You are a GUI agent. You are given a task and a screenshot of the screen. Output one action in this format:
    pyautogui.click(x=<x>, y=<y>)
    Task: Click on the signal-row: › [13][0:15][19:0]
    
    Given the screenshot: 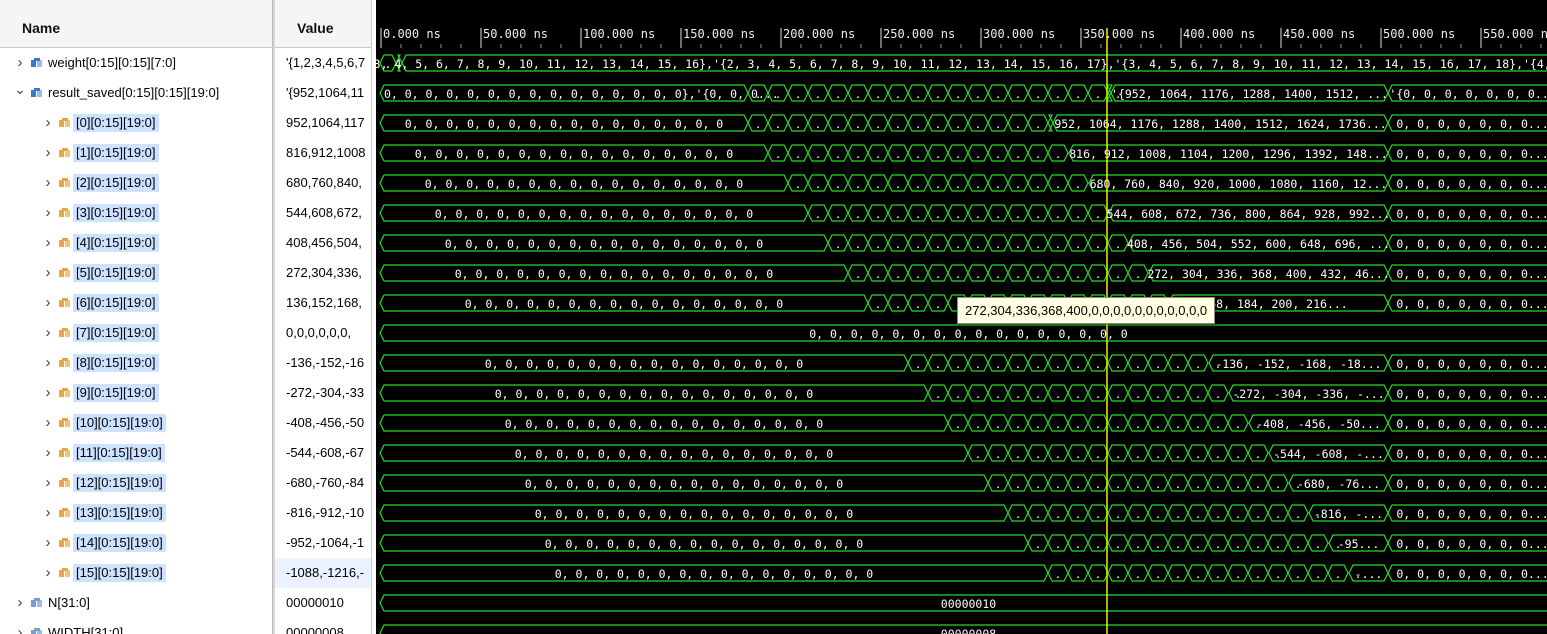 What is the action you would take?
    pyautogui.click(x=136, y=513)
    